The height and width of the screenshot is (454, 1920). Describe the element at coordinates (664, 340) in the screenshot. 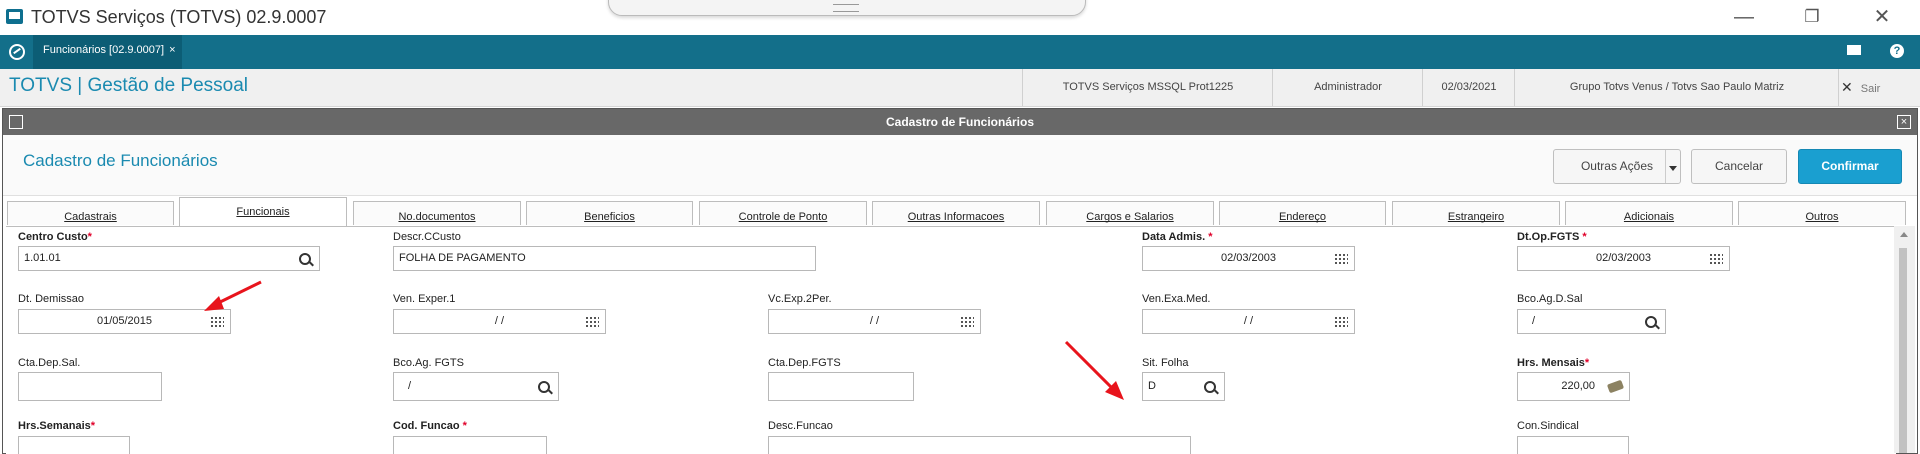

I see `annotation-overlay` at that location.